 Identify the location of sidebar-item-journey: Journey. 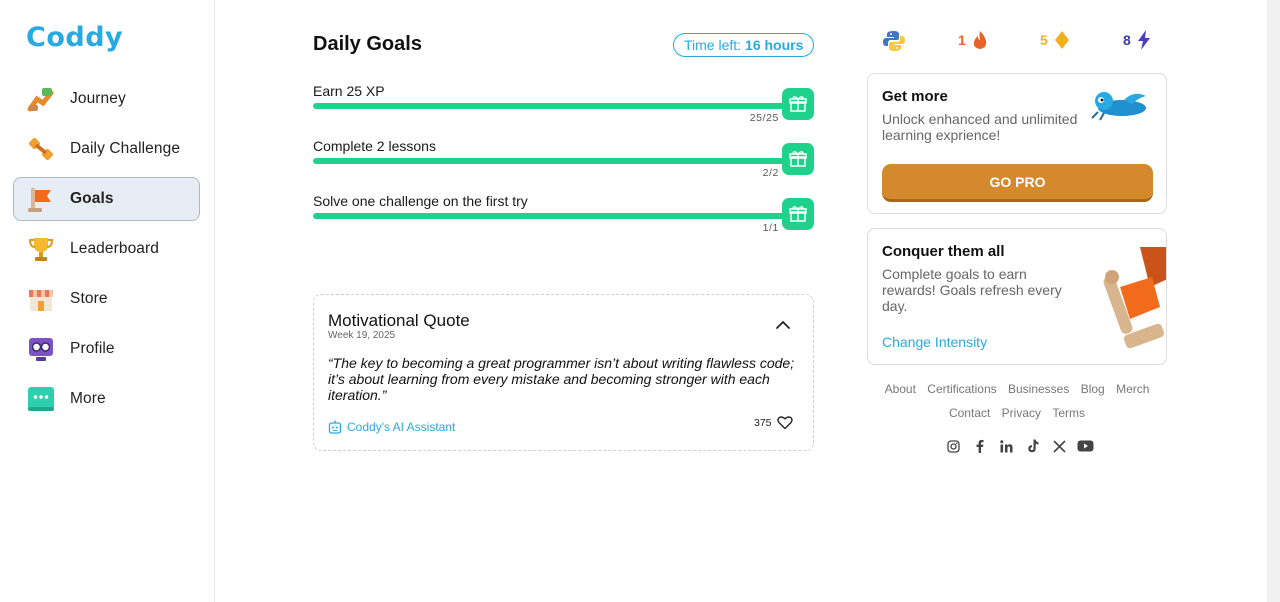
(106, 99).